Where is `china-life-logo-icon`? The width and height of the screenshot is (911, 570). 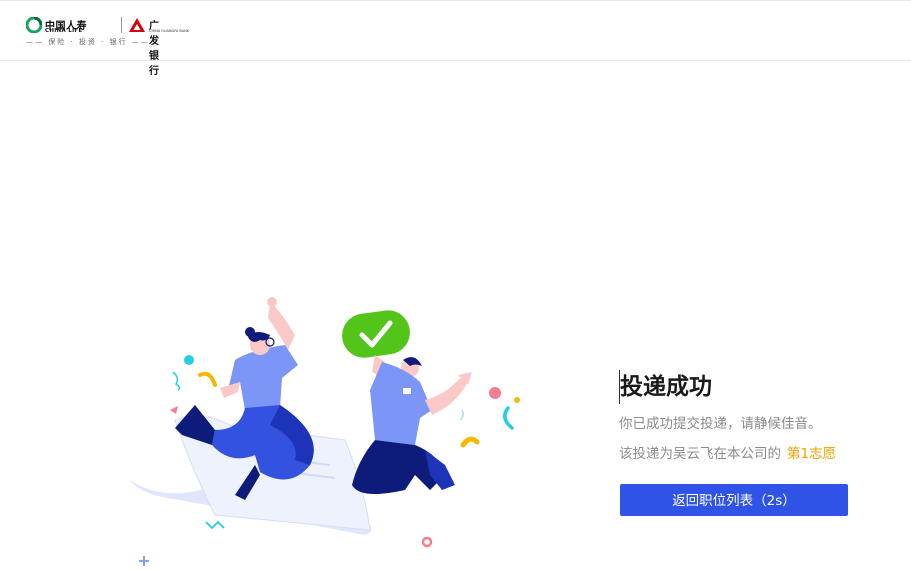
china-life-logo-icon is located at coordinates (34, 25).